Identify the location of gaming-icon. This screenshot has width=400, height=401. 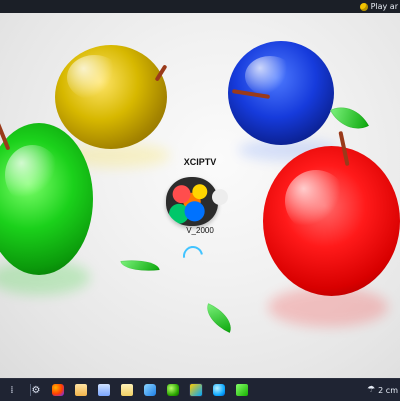
(196, 390).